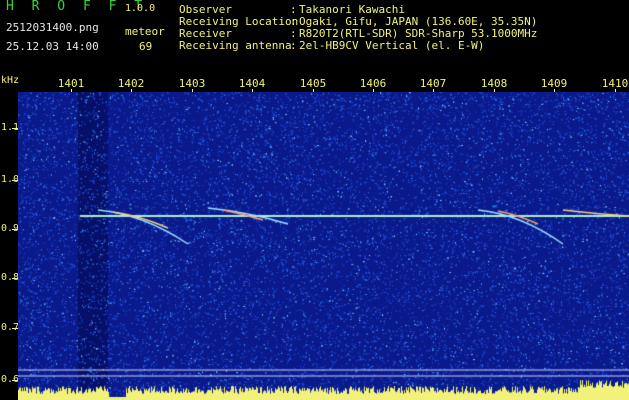 This screenshot has width=629, height=400. I want to click on event-label: meteor, so click(145, 31).